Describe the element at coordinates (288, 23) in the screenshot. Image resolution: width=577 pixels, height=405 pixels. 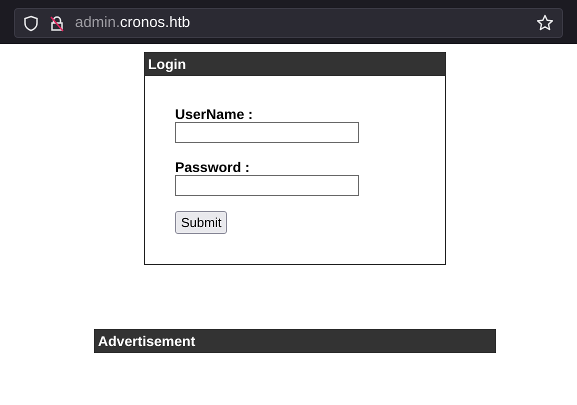
I see `address-bar: admin.cronos.htb` at that location.